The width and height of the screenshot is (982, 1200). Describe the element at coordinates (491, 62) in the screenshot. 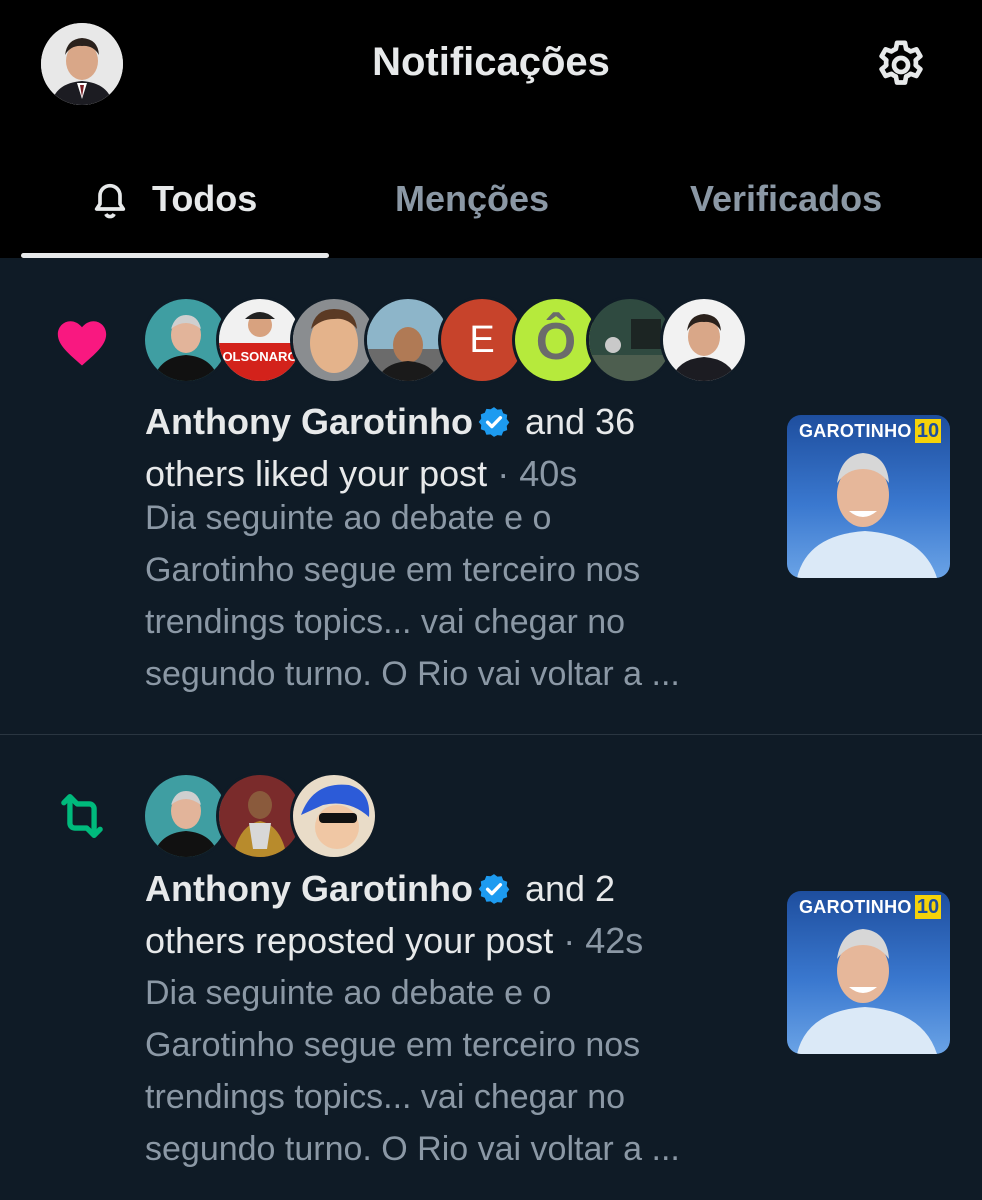

I see `page-title: Notificações` at that location.